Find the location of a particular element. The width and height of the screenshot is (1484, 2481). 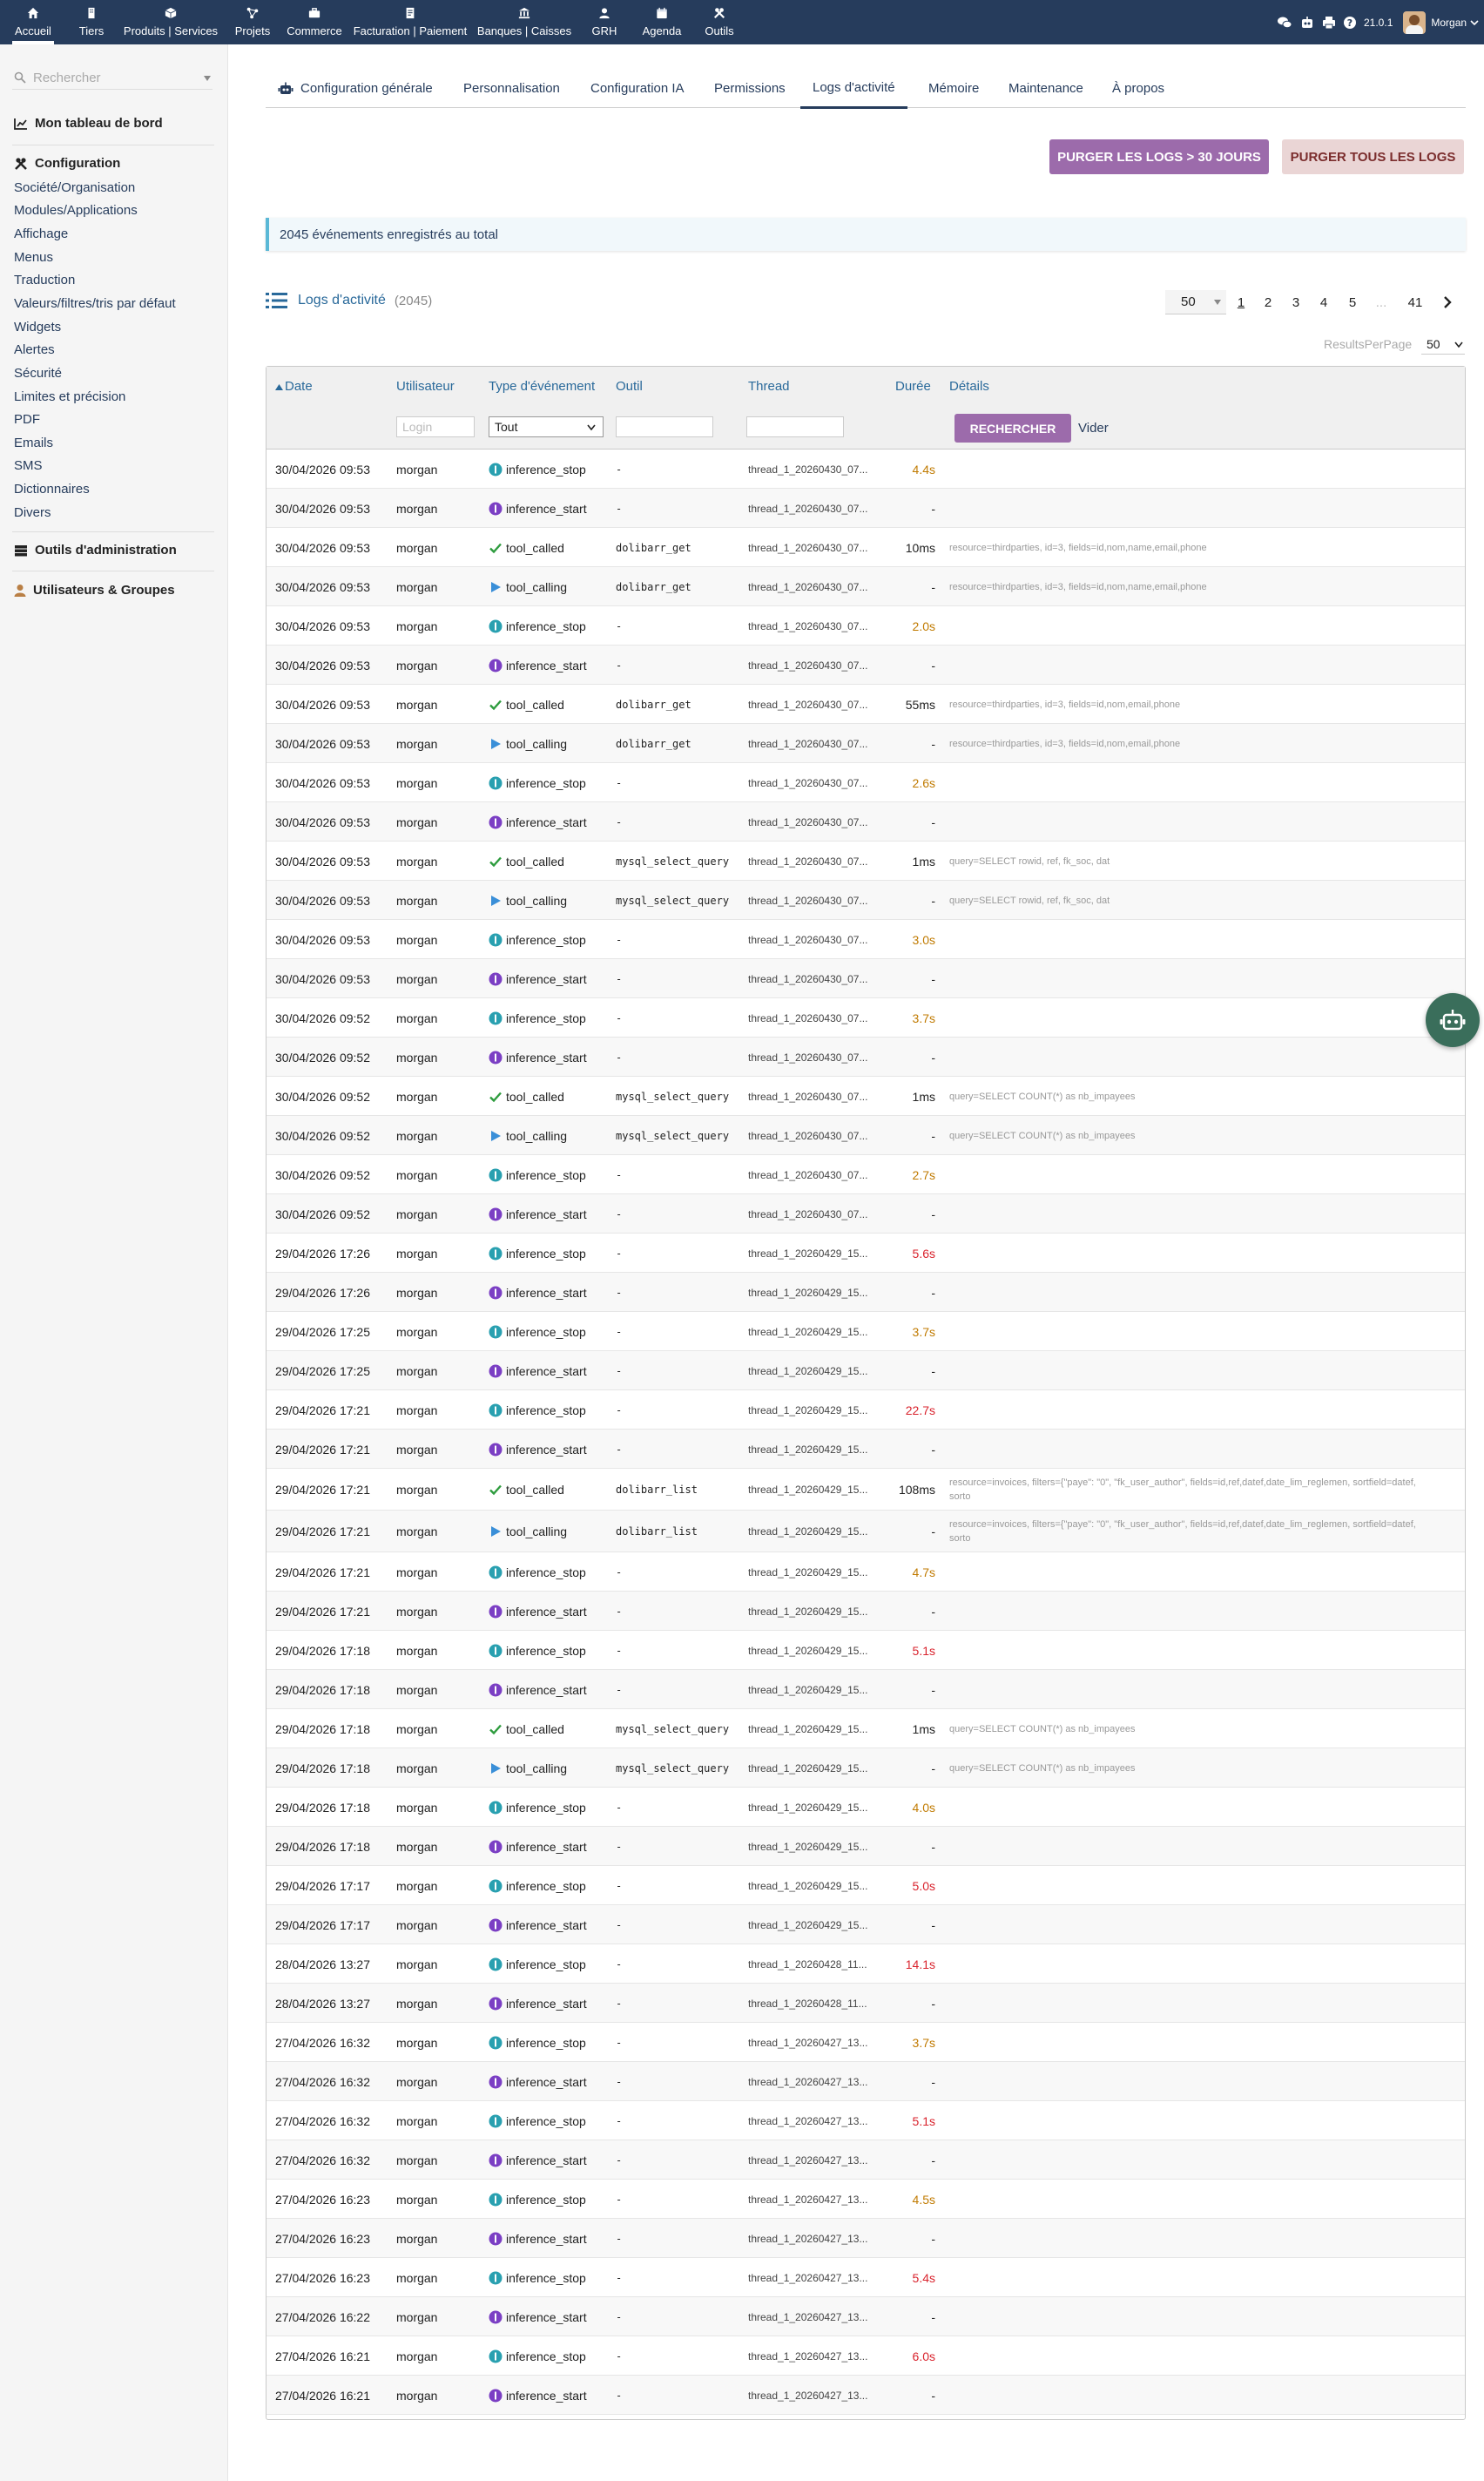

printer-icon is located at coordinates (1329, 23).